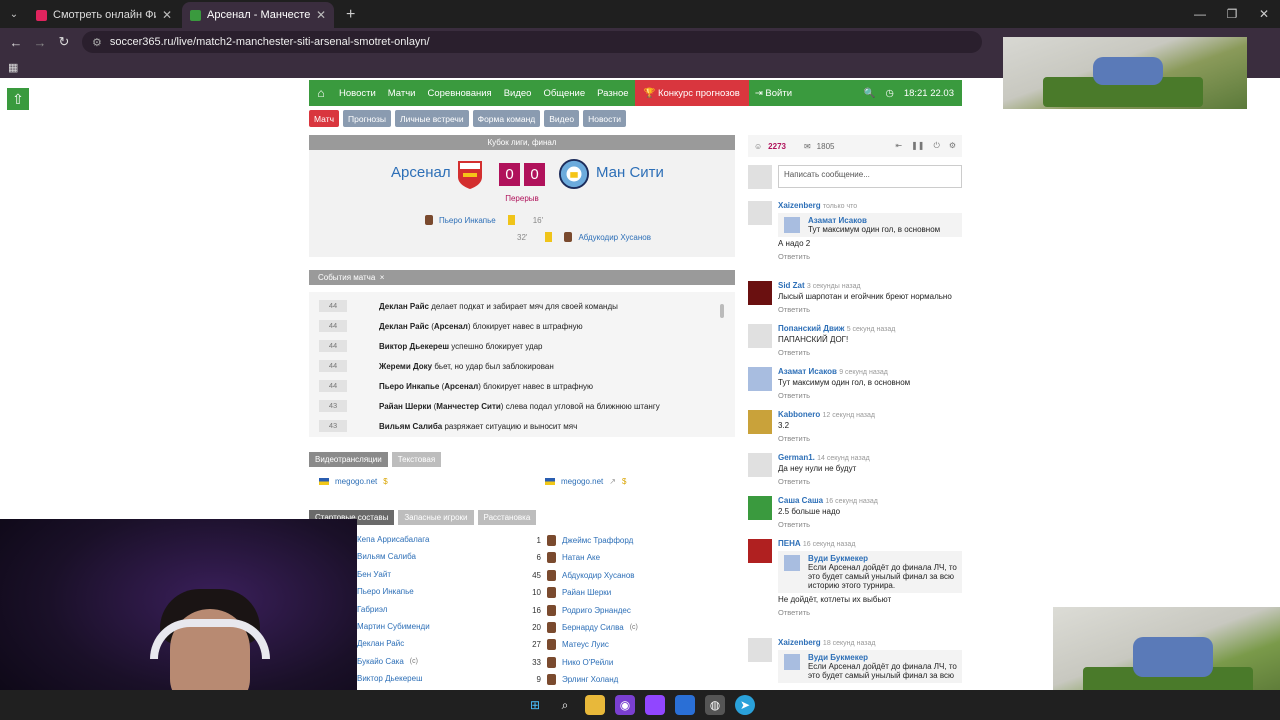 This screenshot has height=720, width=1280. Describe the element at coordinates (506, 118) in the screenshot. I see `tab-form: Форма команд` at that location.